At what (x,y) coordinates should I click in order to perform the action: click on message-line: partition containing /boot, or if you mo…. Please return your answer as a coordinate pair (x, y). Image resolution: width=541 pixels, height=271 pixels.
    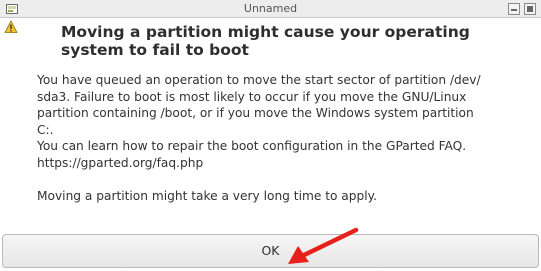
    Looking at the image, I should click on (255, 113).